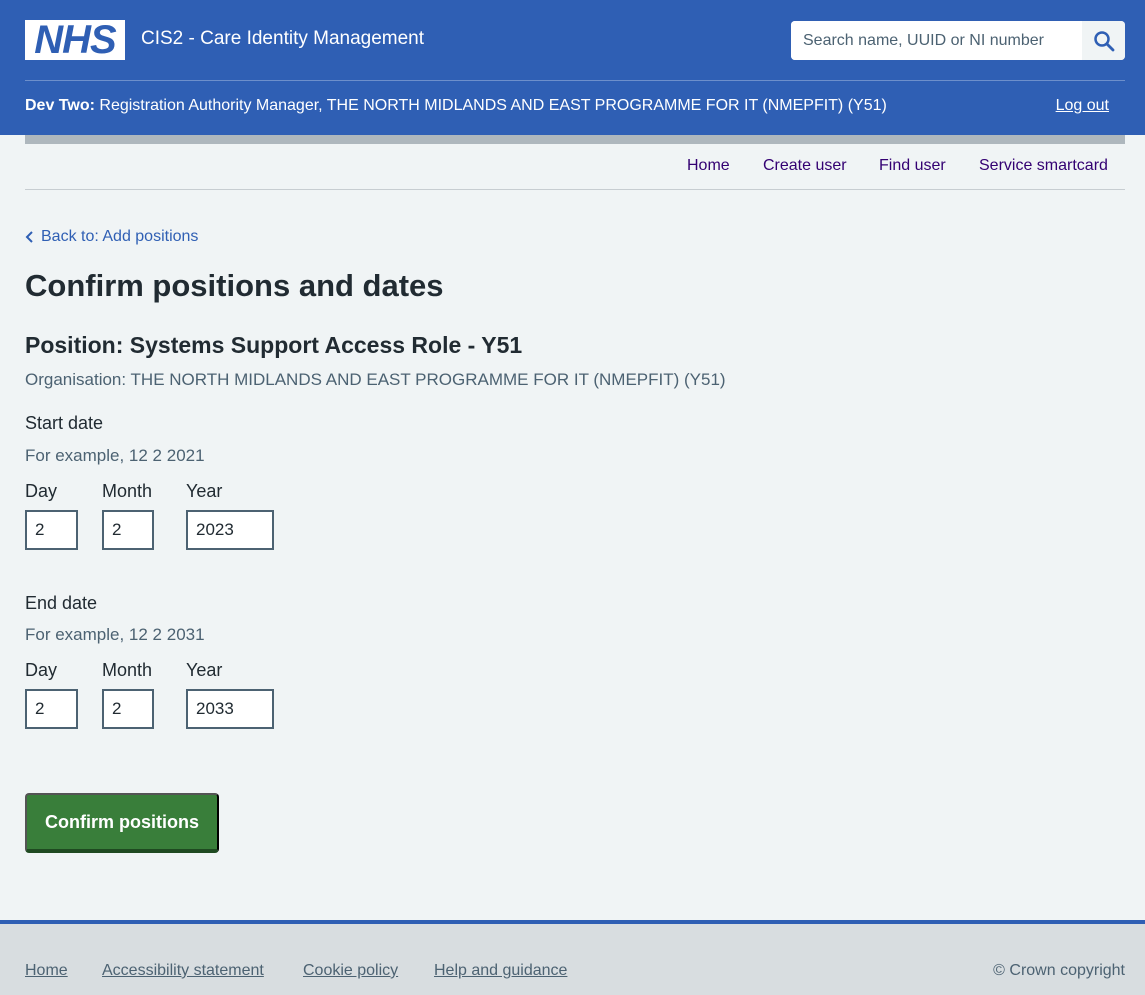  Describe the element at coordinates (115, 455) in the screenshot. I see `start-date-hint: For example, 12 2 2021` at that location.